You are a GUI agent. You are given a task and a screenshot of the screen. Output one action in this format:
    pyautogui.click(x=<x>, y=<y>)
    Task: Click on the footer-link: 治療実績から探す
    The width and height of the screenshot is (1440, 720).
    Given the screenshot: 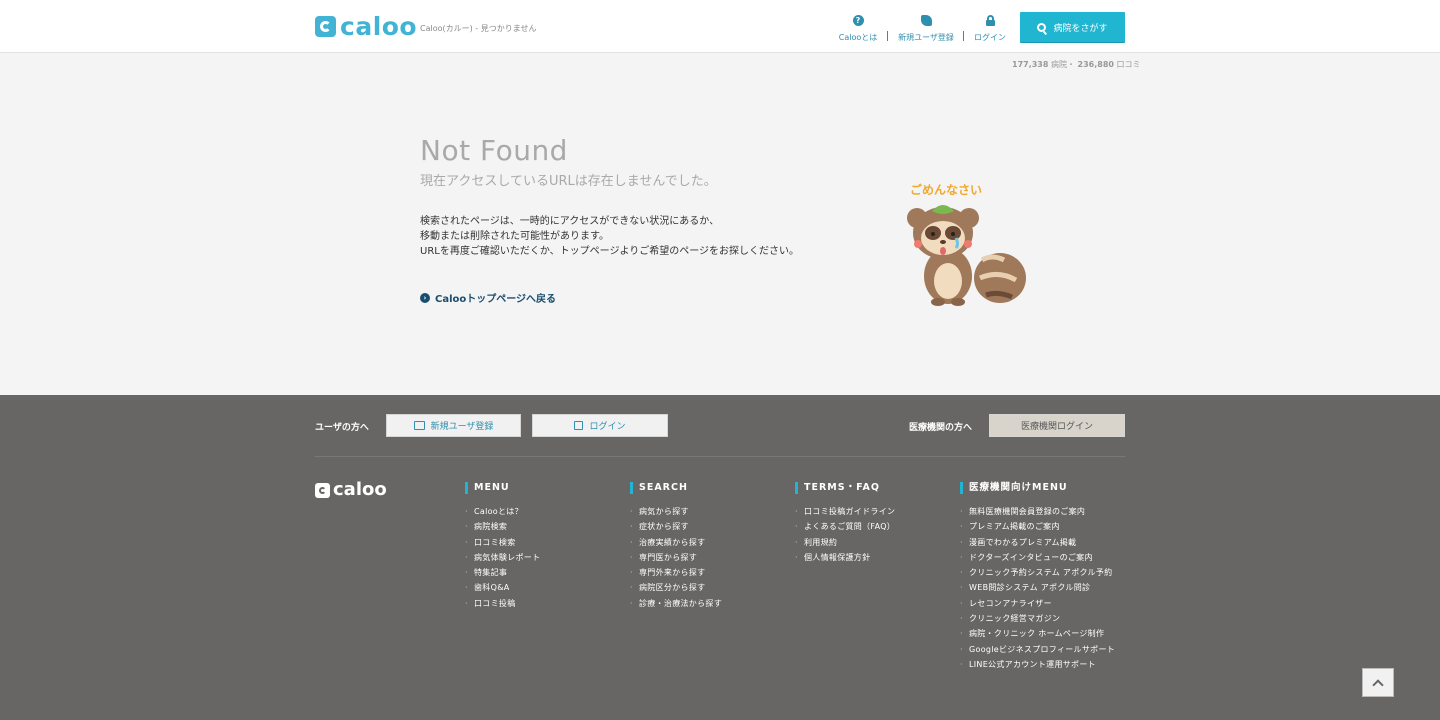 What is the action you would take?
    pyautogui.click(x=676, y=543)
    